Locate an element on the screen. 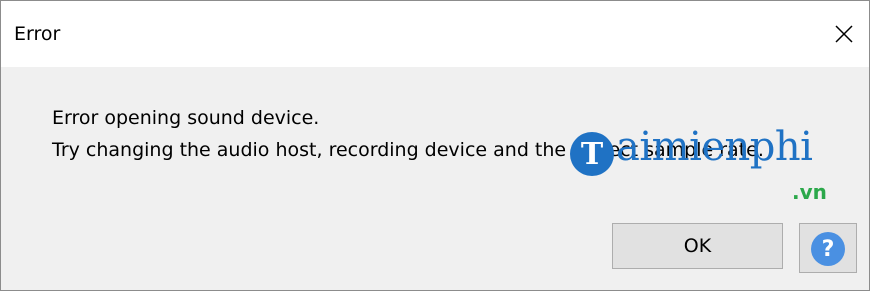 The image size is (870, 291). help-button: ? is located at coordinates (828, 248).